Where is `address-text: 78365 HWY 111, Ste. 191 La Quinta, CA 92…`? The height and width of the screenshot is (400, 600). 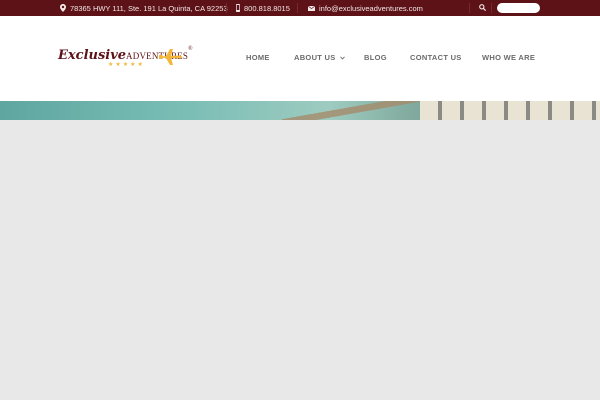
address-text: 78365 HWY 111, Ste. 191 La Quinta, CA 92… is located at coordinates (149, 8).